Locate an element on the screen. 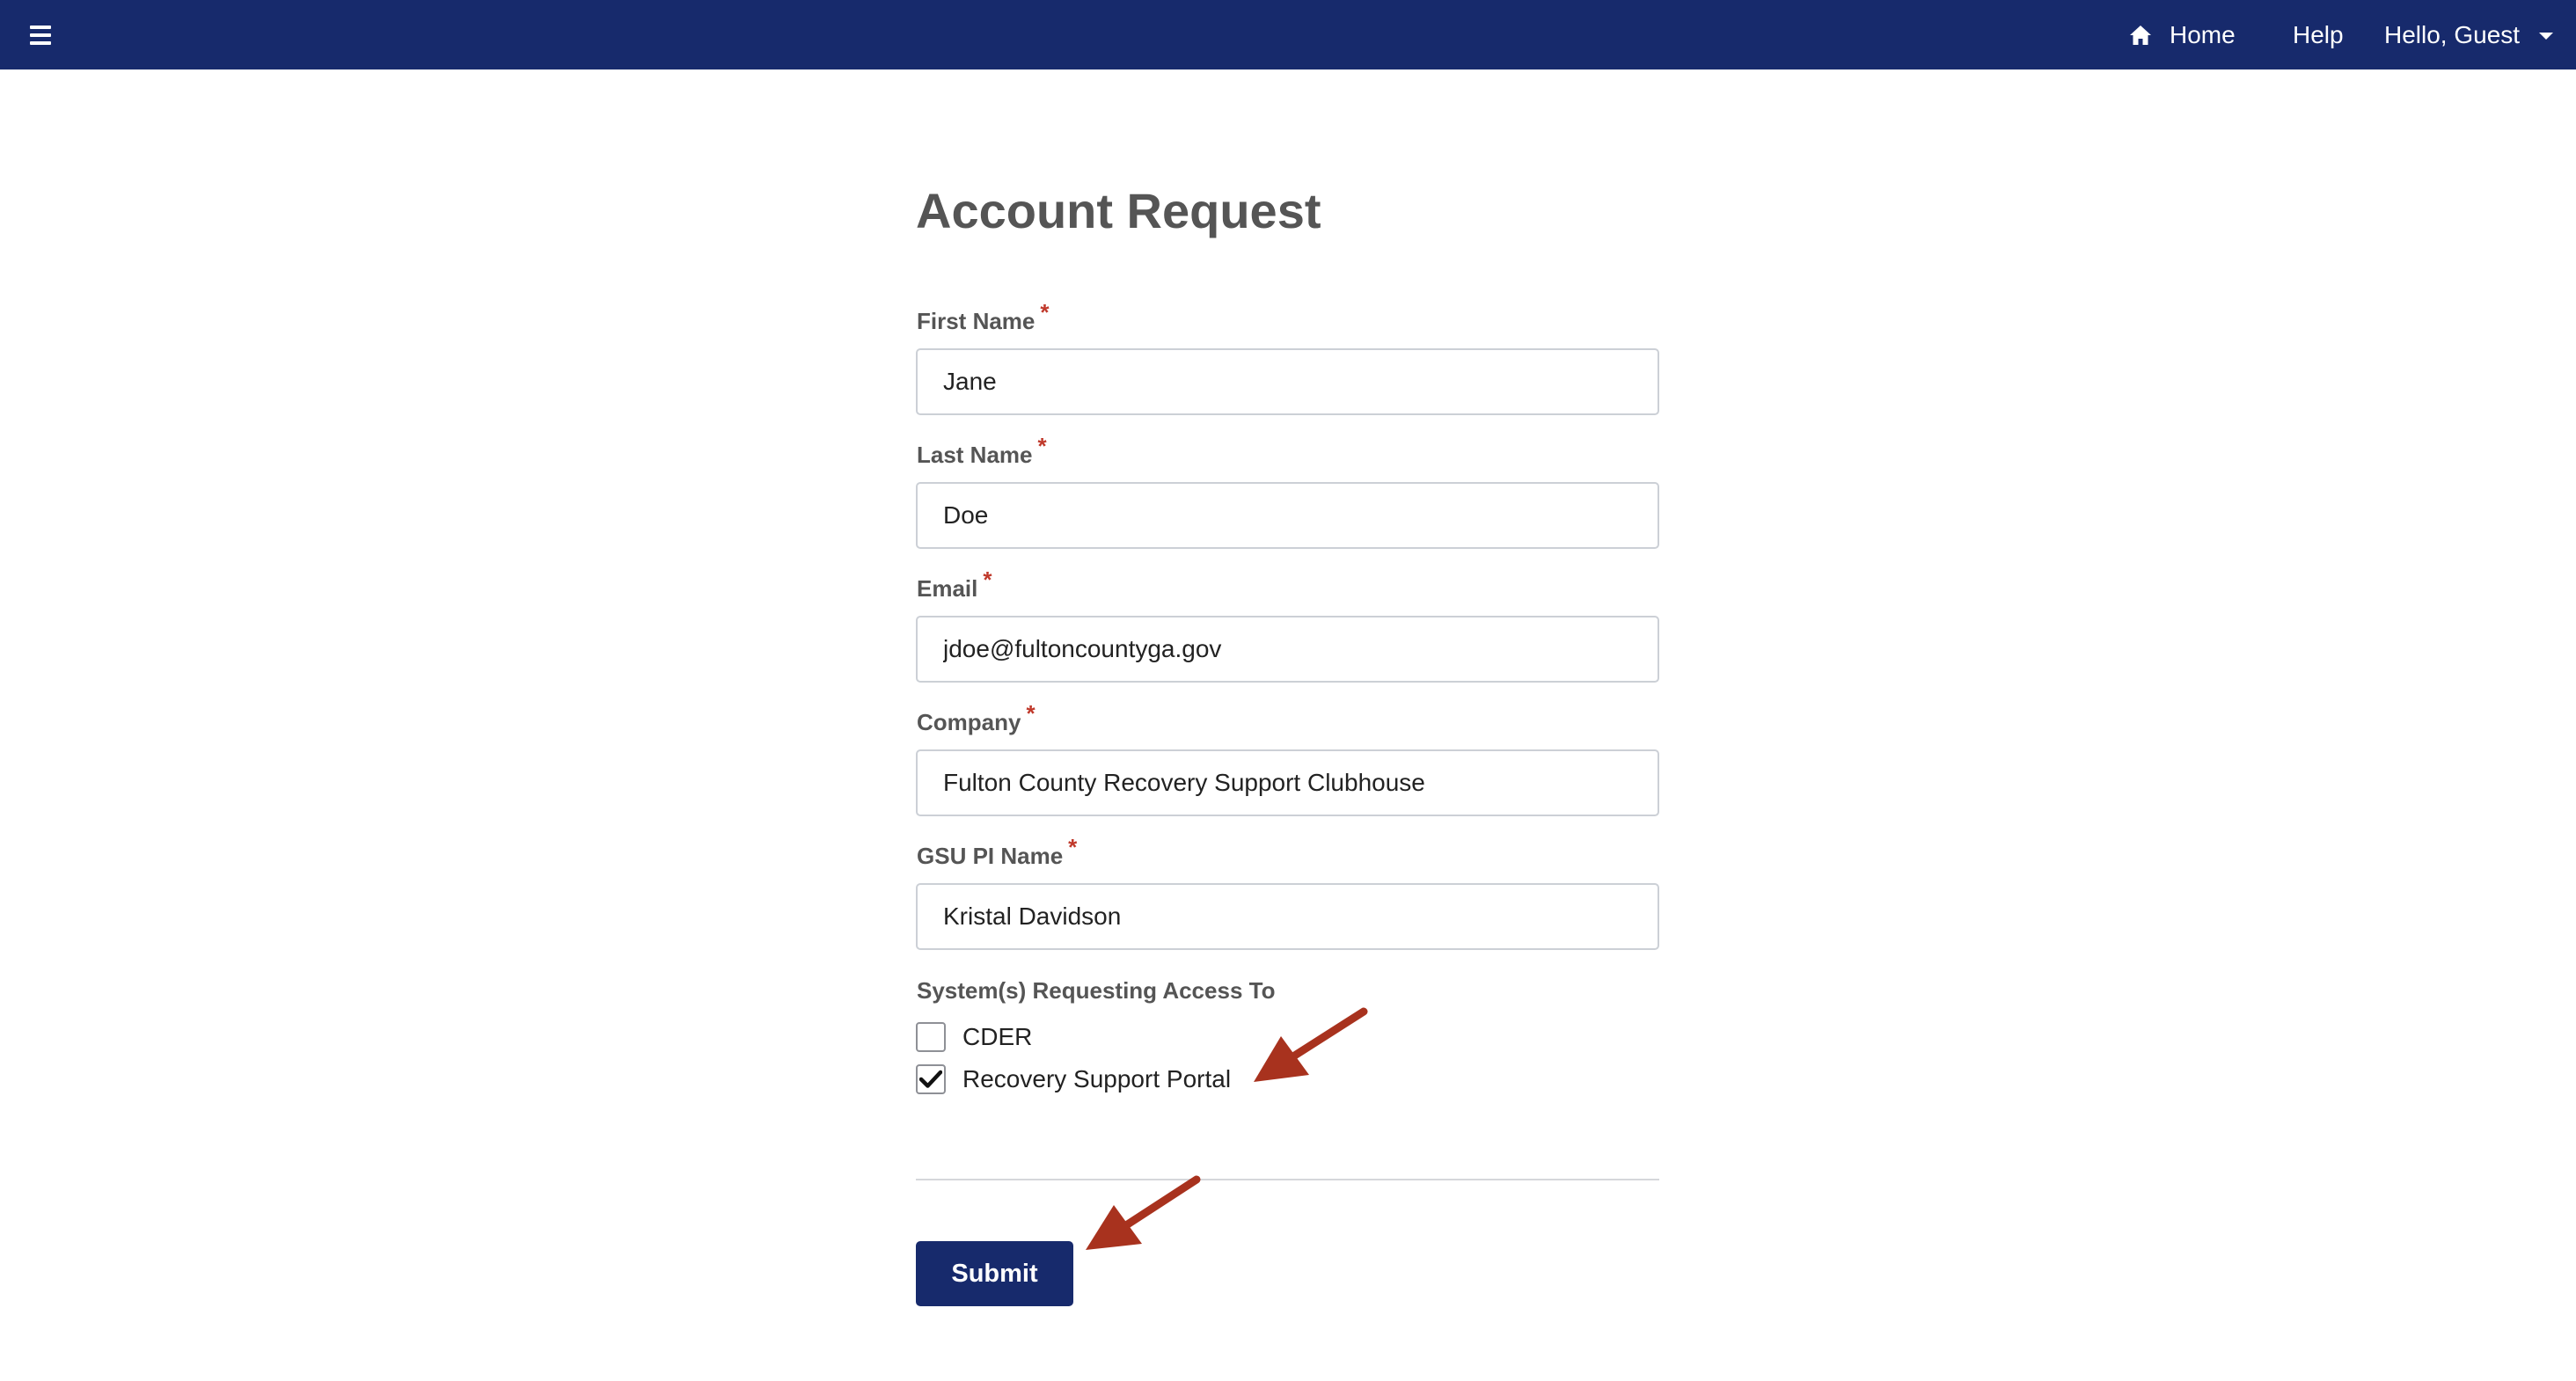 The image size is (2576, 1381). cder-checkbox-label: CDER is located at coordinates (997, 1036).